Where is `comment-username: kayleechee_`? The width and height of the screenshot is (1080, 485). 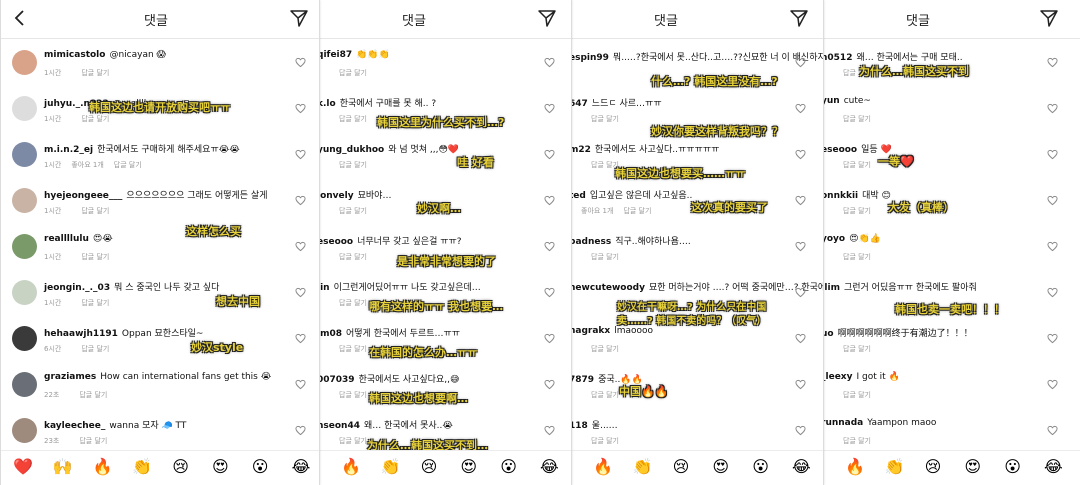
comment-username: kayleechee_ is located at coordinates (74, 426).